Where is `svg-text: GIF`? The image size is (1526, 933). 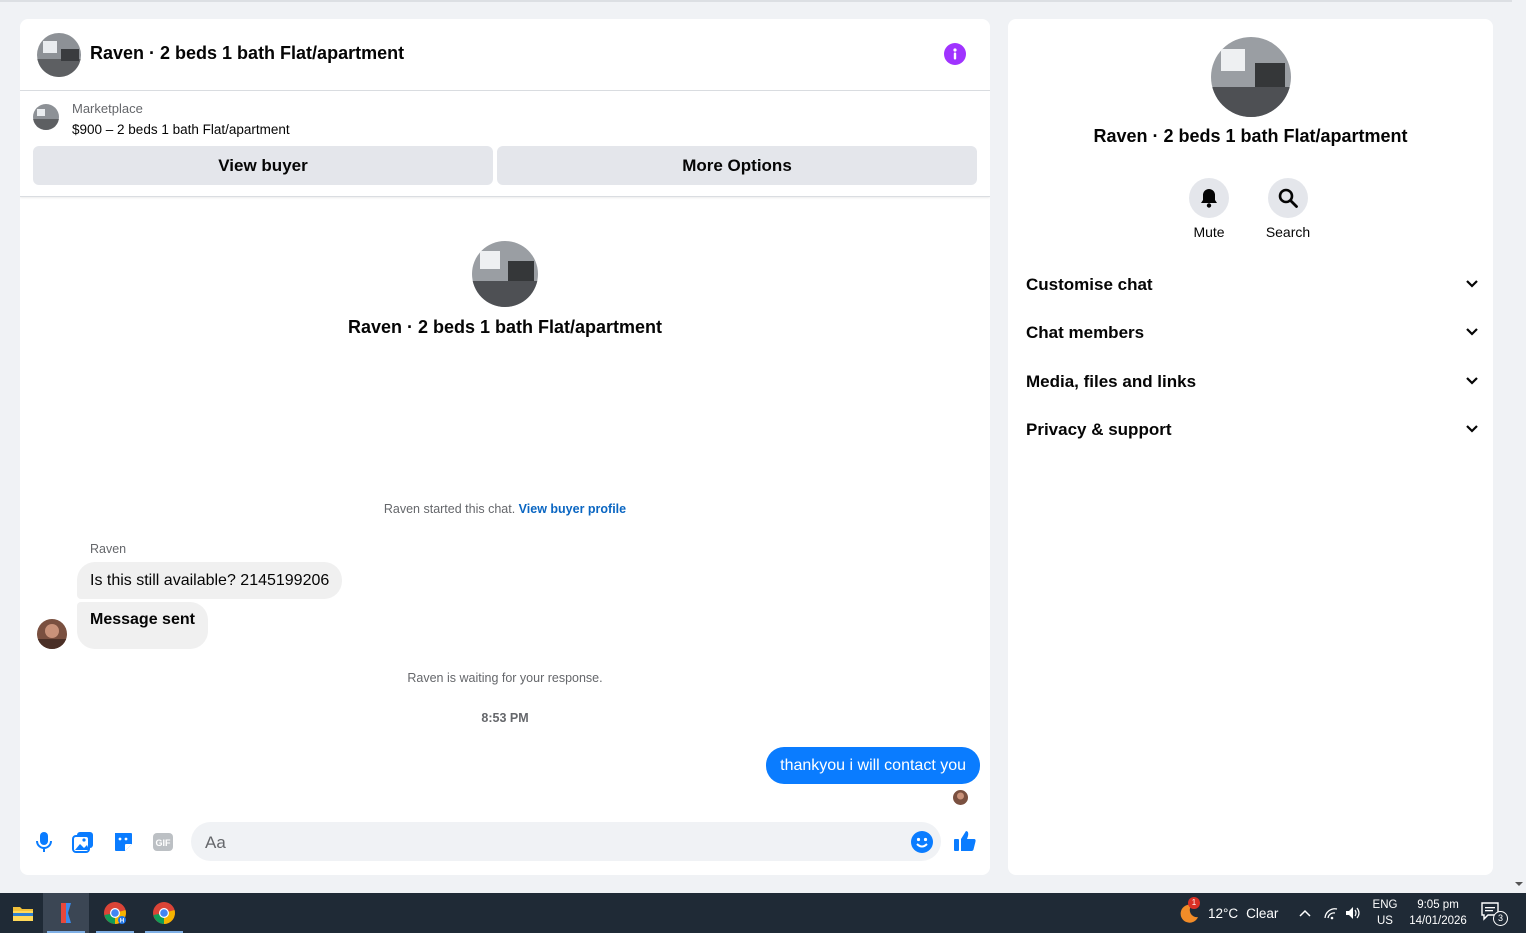 svg-text: GIF is located at coordinates (164, 843).